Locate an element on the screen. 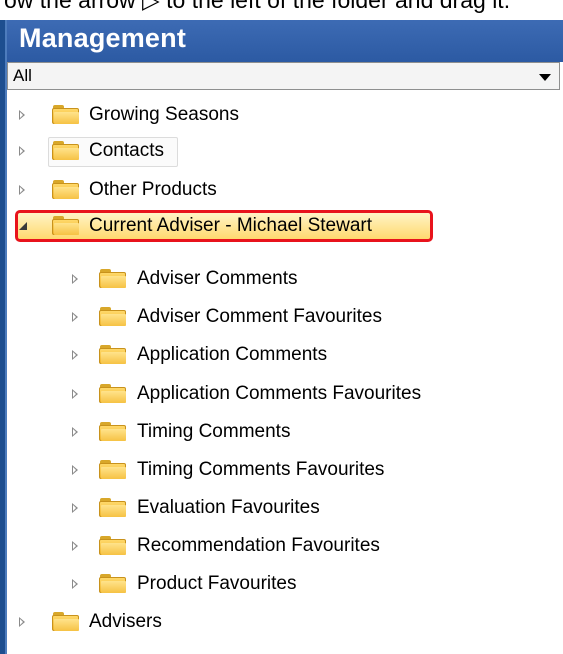  tree-node-timing-comments-favourites: Timing Comments Favourites is located at coordinates (285, 470).